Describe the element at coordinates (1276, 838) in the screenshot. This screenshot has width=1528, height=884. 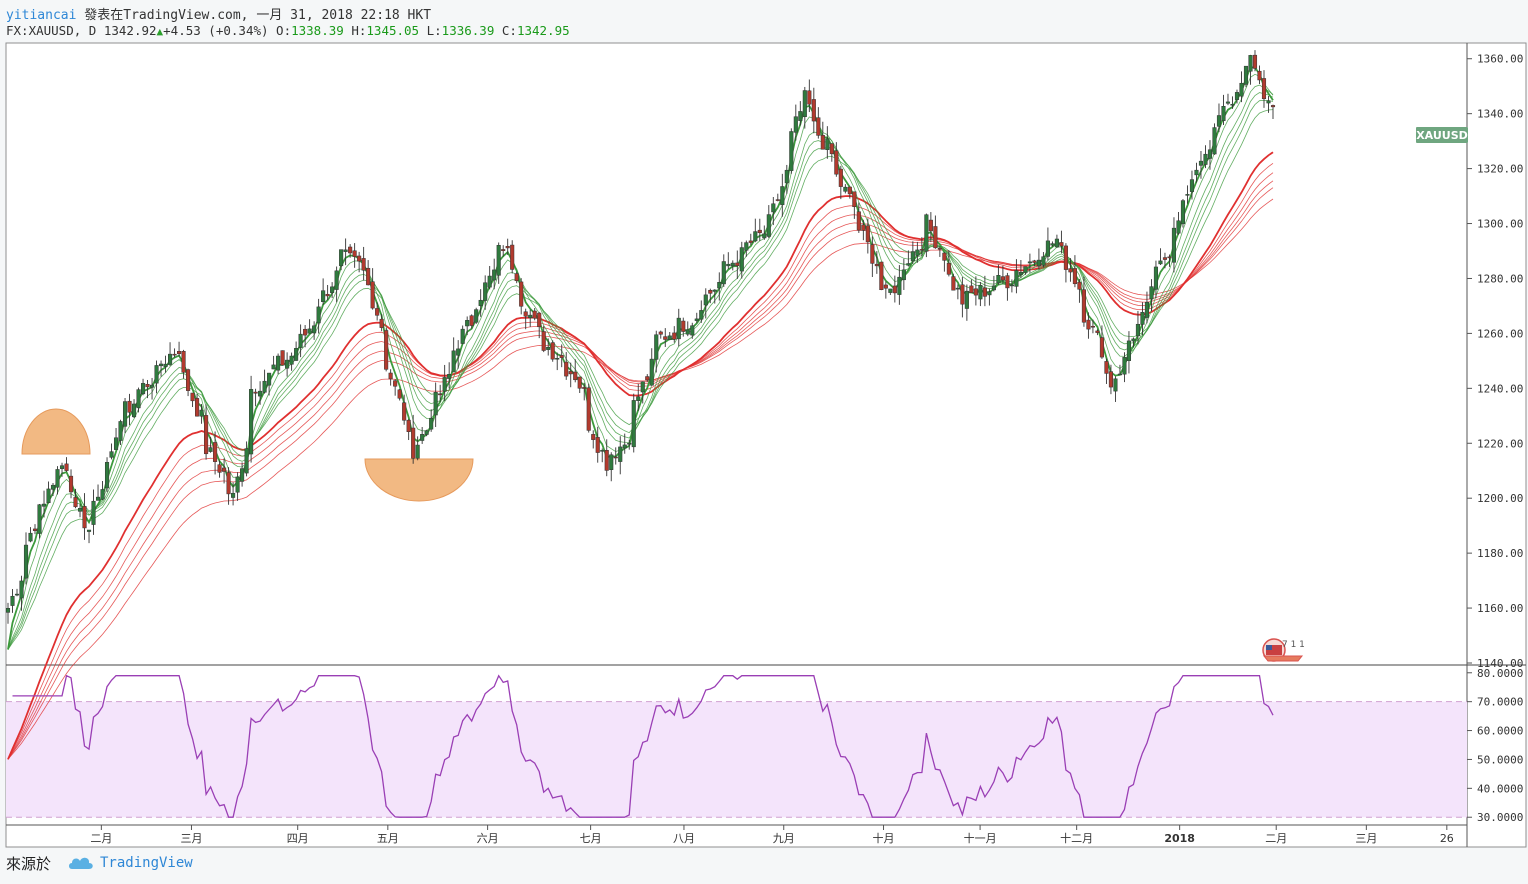
I see `time-tick-label: 二月` at that location.